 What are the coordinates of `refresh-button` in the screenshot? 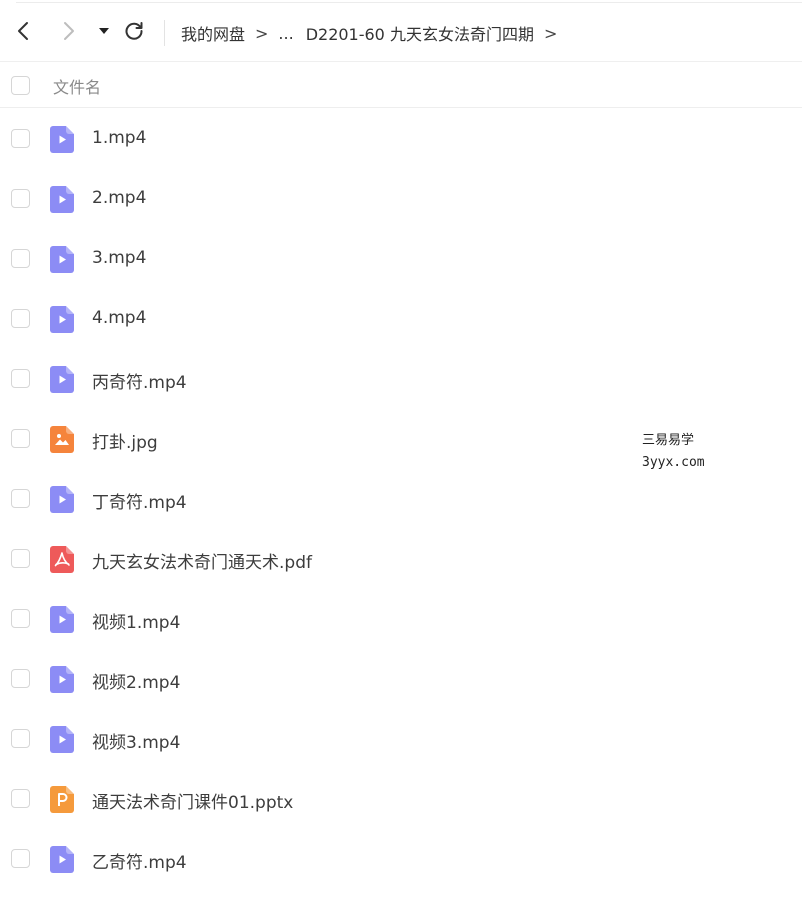 It's located at (134, 31).